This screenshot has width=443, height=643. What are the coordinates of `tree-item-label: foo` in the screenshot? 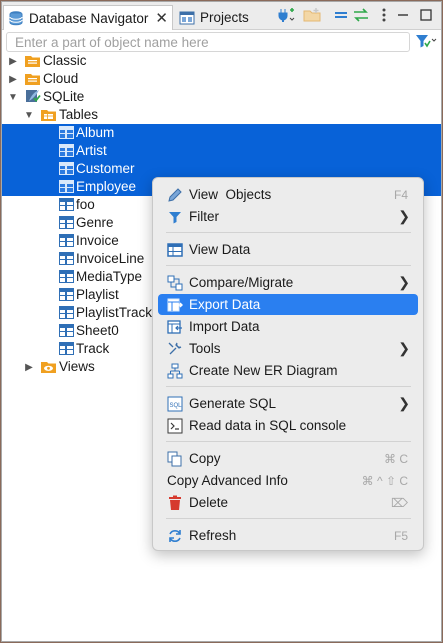 It's located at (85, 204).